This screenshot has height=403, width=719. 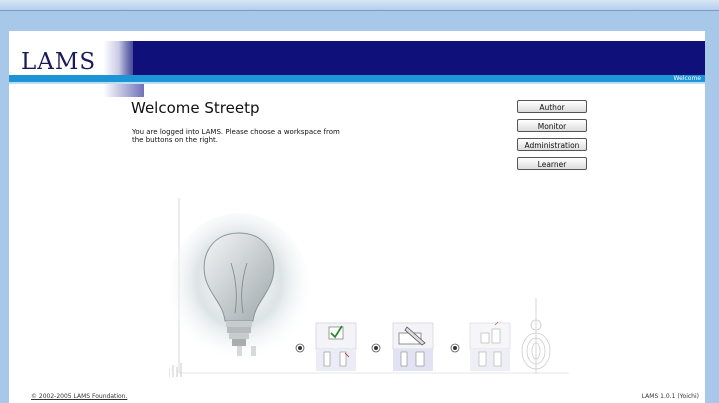 I want to click on checkmark-tool-icon, so click(x=336, y=346).